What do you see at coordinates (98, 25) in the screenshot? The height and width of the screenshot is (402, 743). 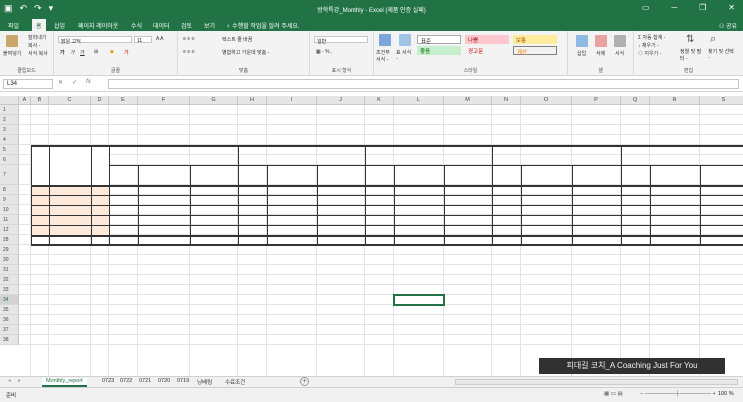 I see `tab-page-layout: 페이지 레이아웃` at bounding box center [98, 25].